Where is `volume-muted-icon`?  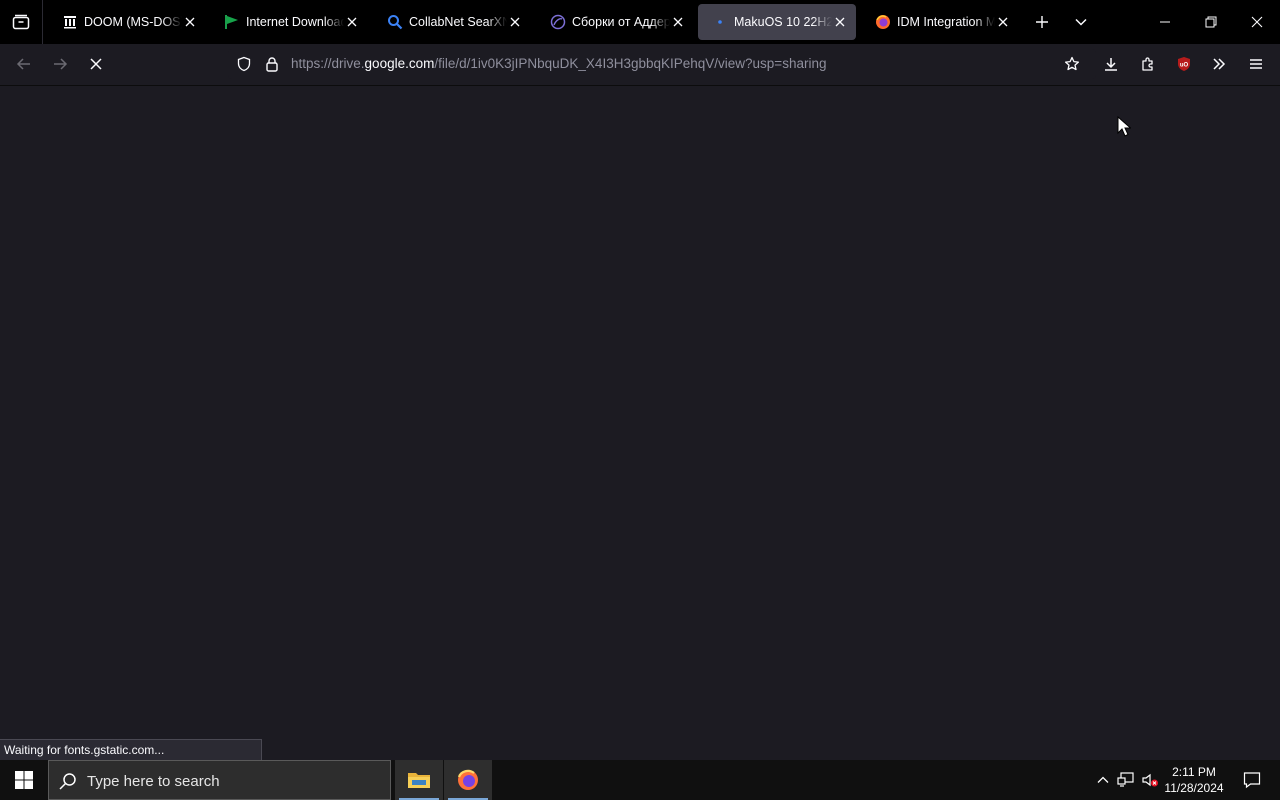 volume-muted-icon is located at coordinates (1150, 780).